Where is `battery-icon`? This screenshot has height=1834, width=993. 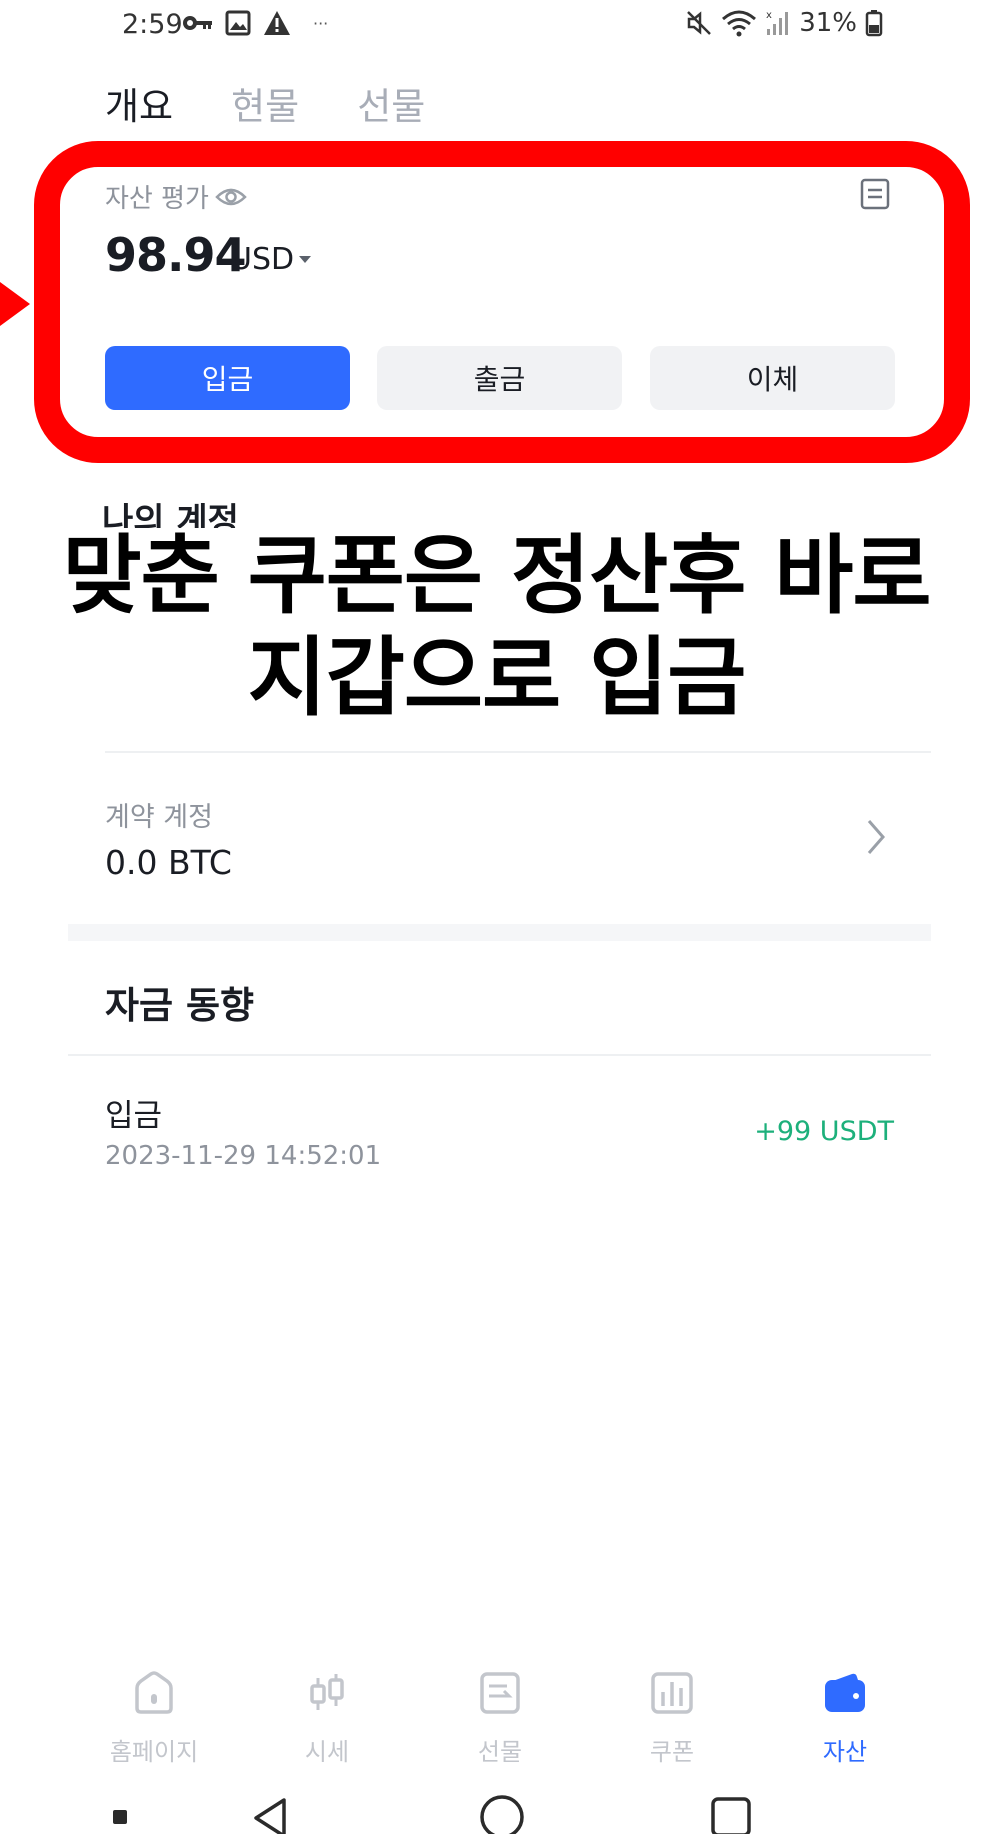
battery-icon is located at coordinates (874, 23).